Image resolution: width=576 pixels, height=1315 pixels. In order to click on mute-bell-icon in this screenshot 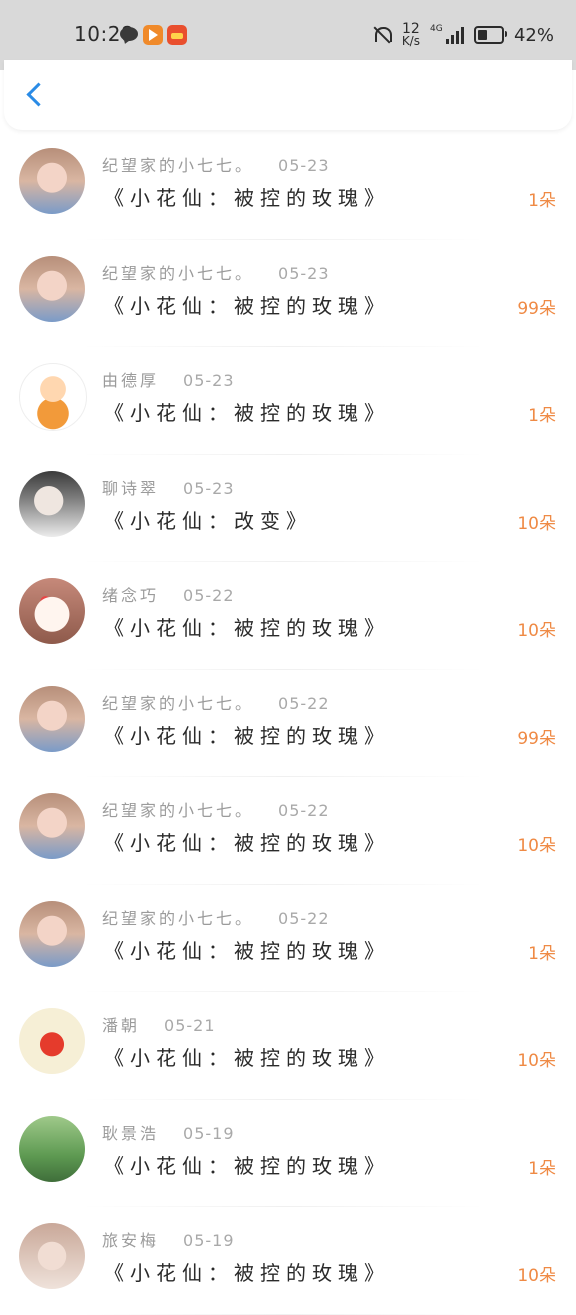, I will do `click(382, 35)`.